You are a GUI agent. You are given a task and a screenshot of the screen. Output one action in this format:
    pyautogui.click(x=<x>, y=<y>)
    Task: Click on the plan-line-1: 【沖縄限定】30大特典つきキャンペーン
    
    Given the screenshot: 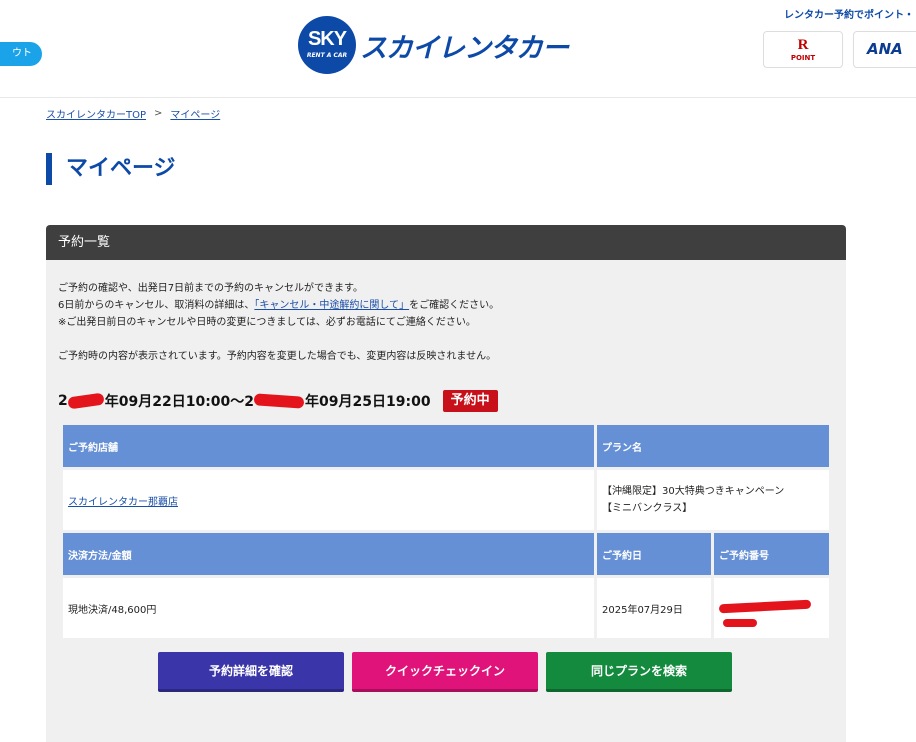 What is the action you would take?
    pyautogui.click(x=693, y=491)
    